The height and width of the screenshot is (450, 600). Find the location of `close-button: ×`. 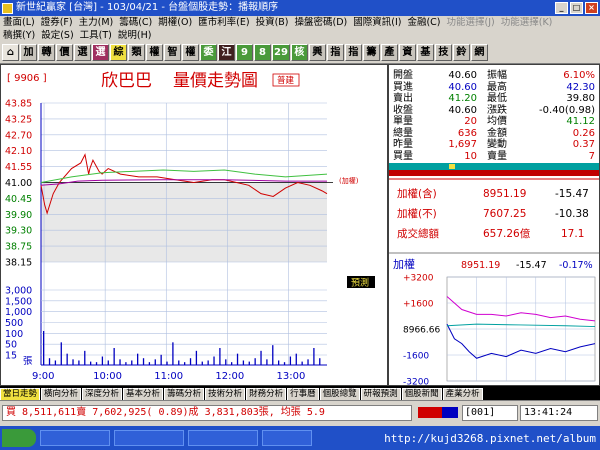

close-button: × is located at coordinates (591, 8).